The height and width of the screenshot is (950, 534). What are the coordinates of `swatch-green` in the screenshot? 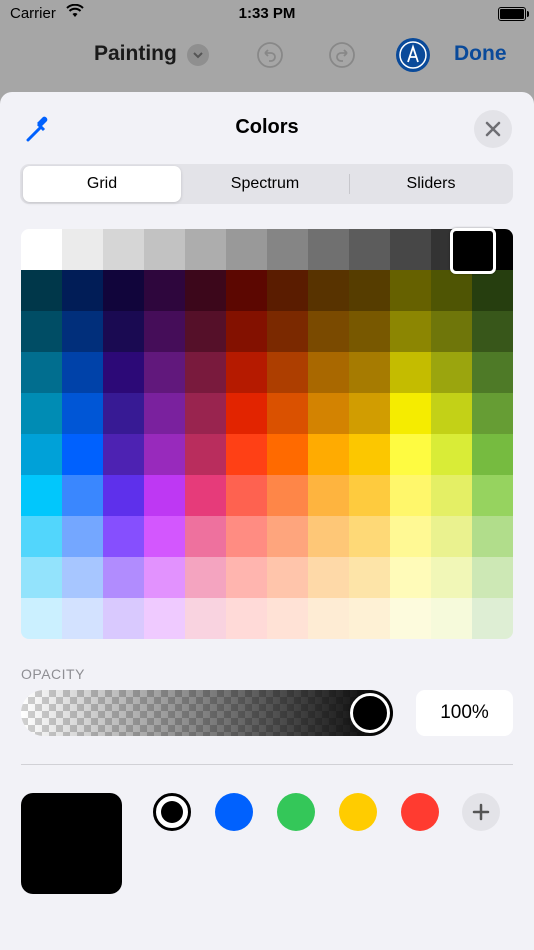 It's located at (296, 812).